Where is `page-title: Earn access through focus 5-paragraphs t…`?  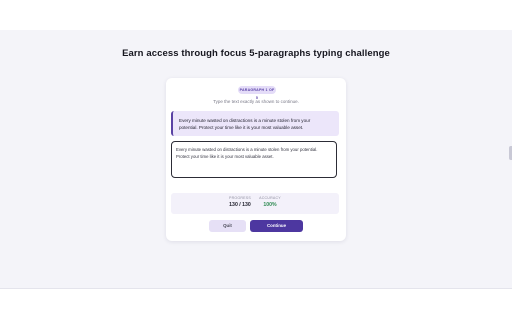
page-title: Earn access through focus 5-paragraphs t… is located at coordinates (256, 53).